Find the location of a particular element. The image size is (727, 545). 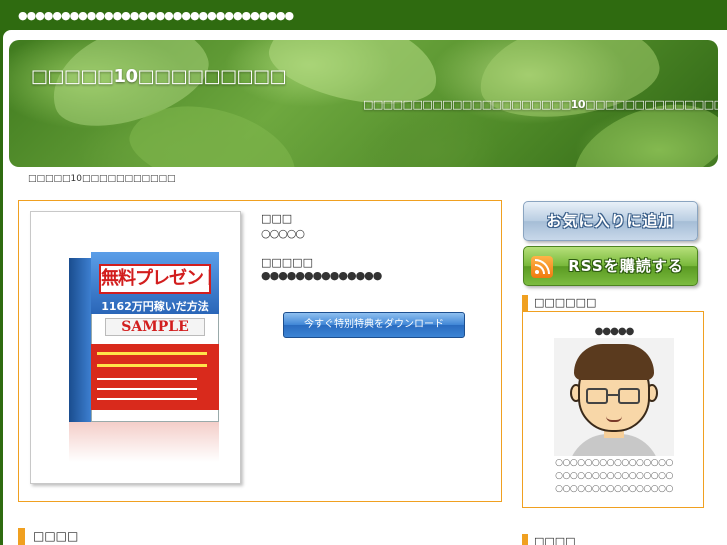

package-banner: 無料プレゼント is located at coordinates (155, 279).